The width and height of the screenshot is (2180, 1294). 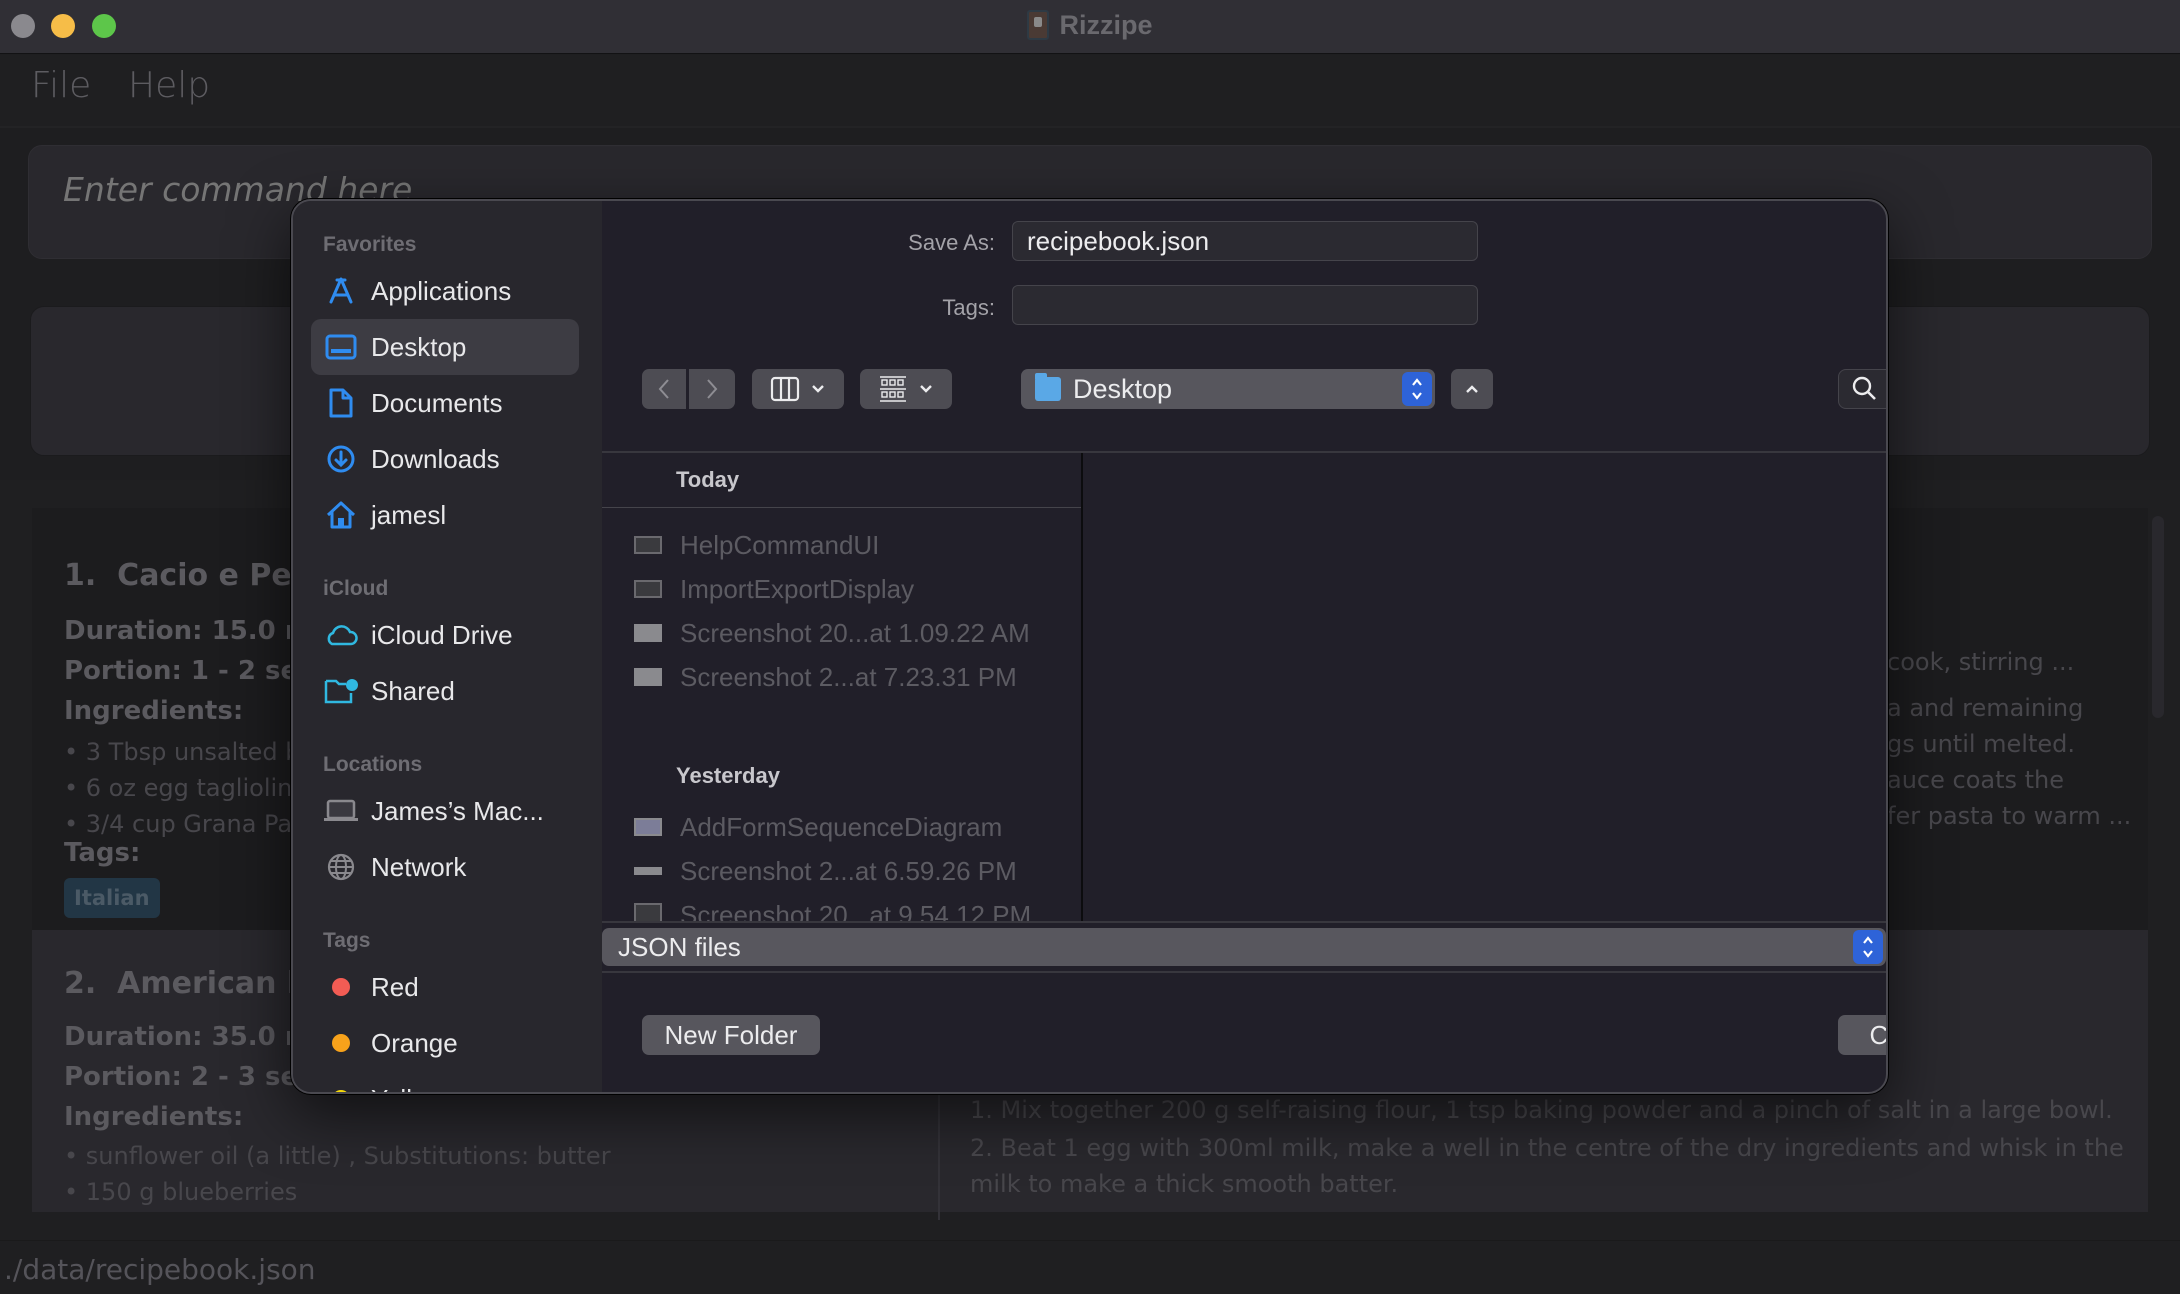 I want to click on chevron-down-icon, so click(x=926, y=389).